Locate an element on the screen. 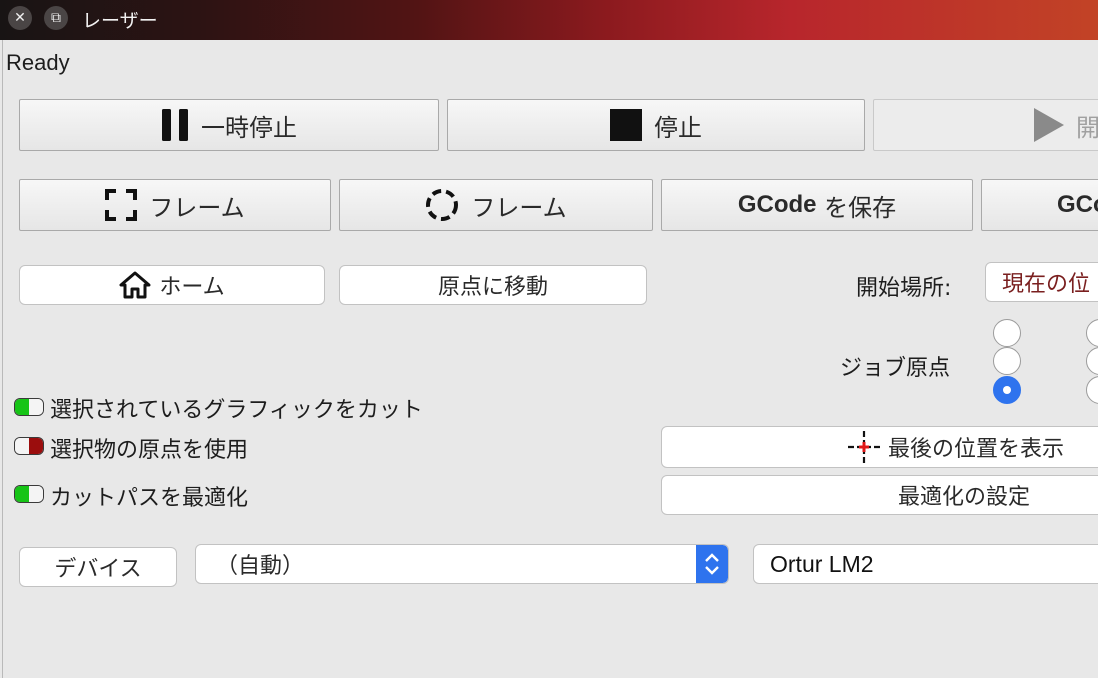  use-selection-origin-label: 選択物の原点を使用 is located at coordinates (149, 450).